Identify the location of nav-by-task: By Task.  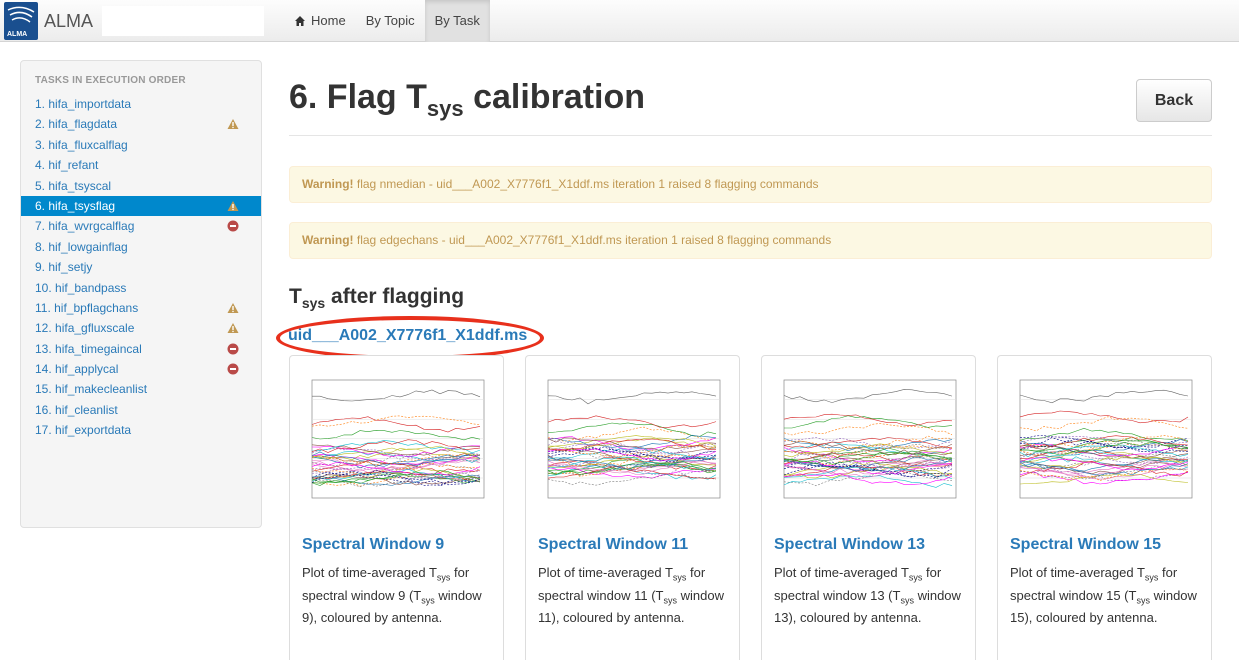
(457, 21).